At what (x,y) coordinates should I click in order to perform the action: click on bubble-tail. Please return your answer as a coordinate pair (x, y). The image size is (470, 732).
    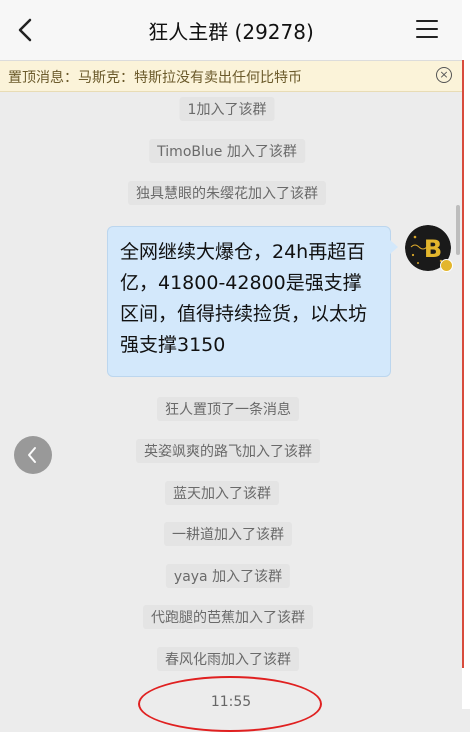
    Looking at the image, I should click on (394, 247).